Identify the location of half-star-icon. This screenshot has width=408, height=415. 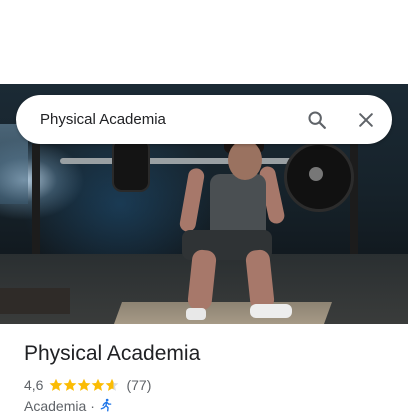
(112, 384).